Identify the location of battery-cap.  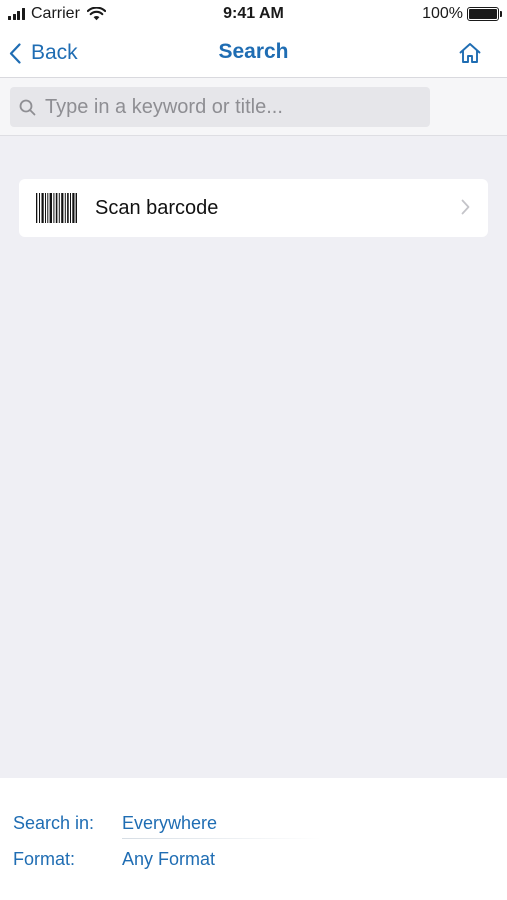
(501, 14).